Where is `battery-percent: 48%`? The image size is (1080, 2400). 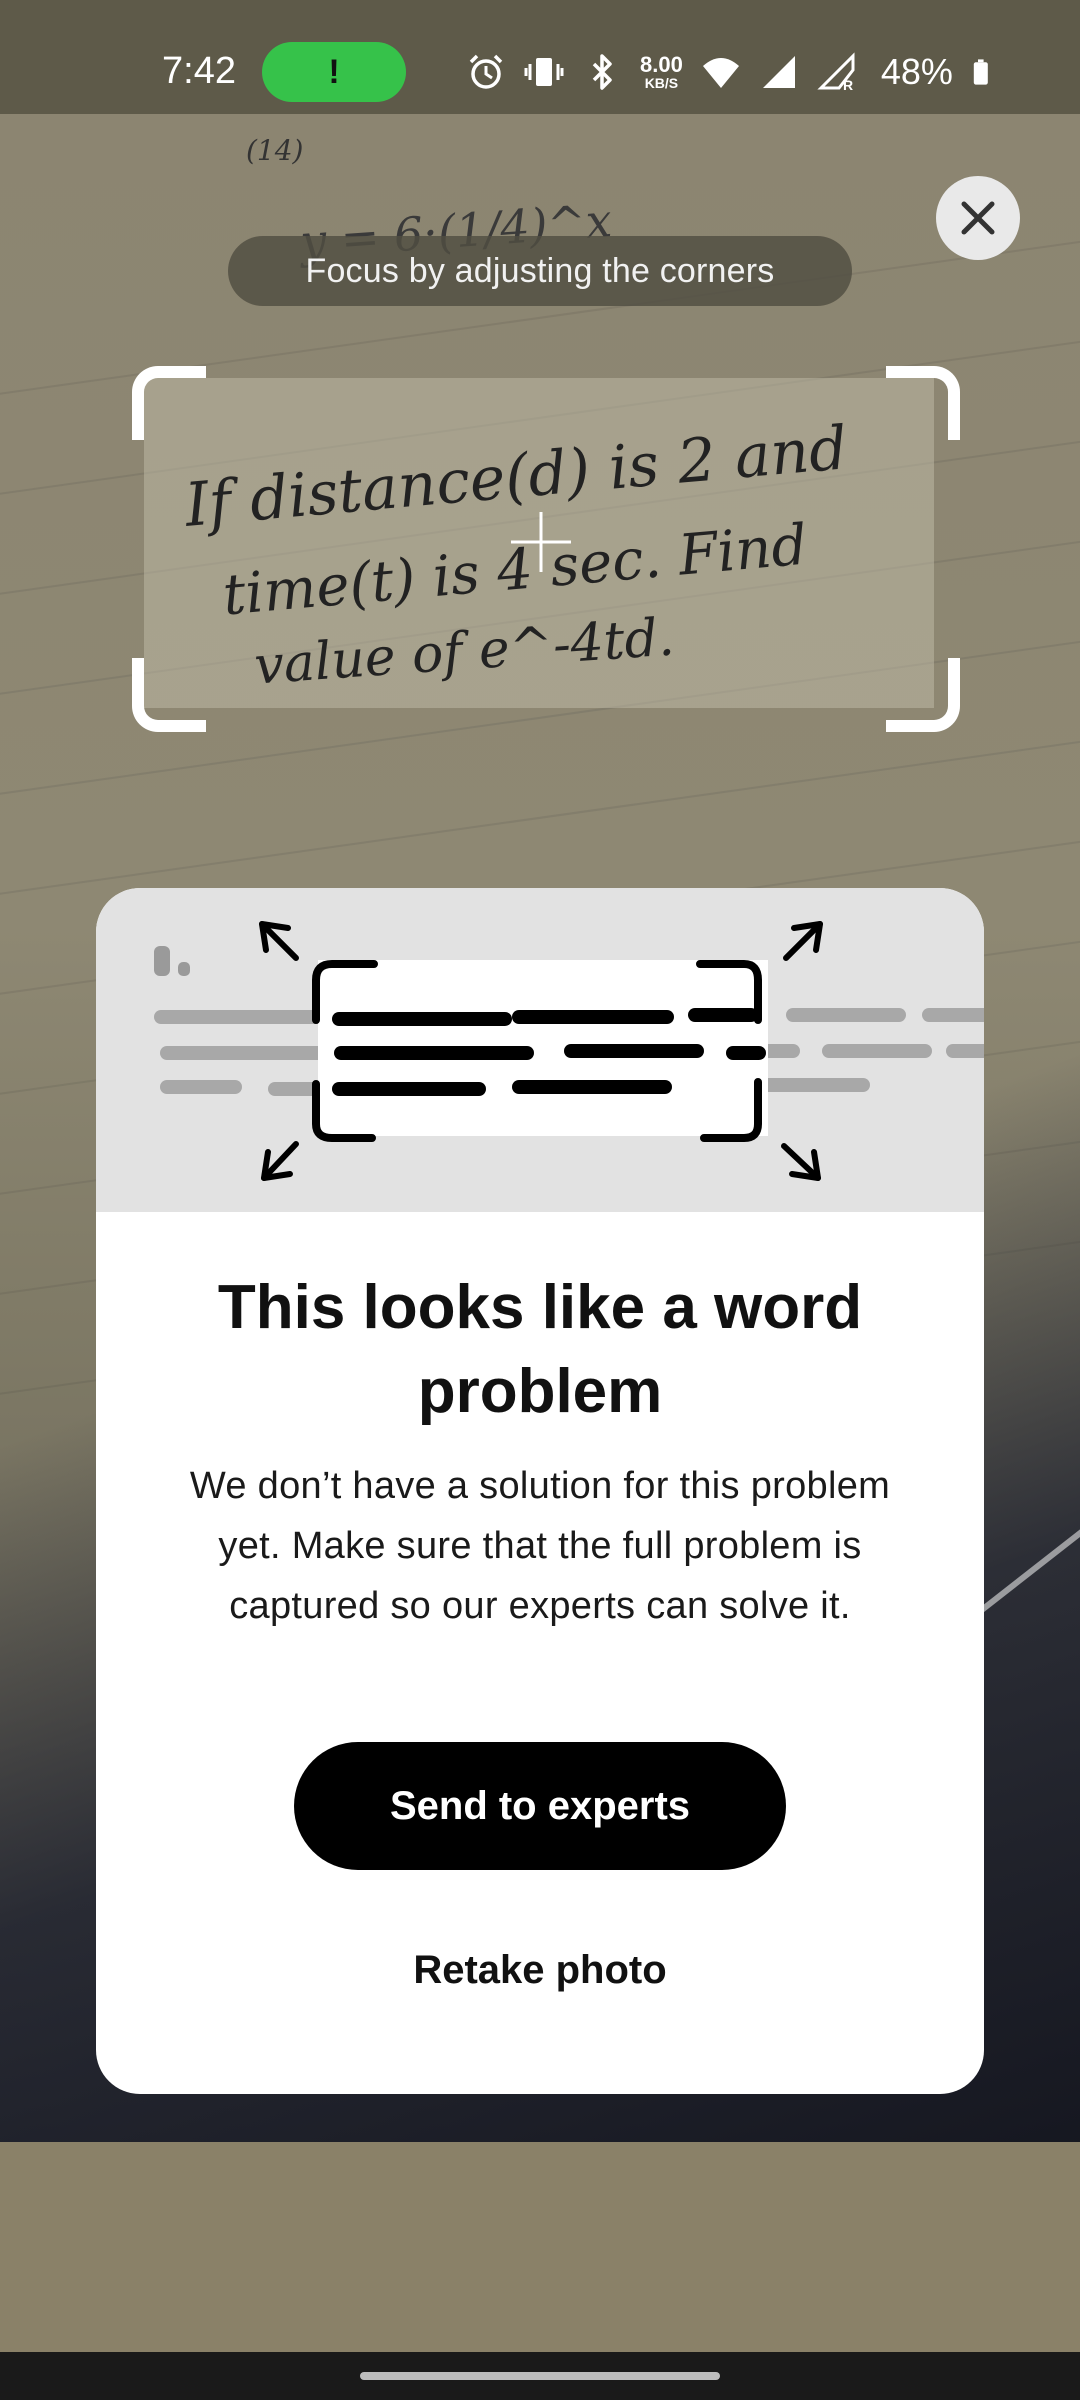
battery-percent: 48% is located at coordinates (916, 71).